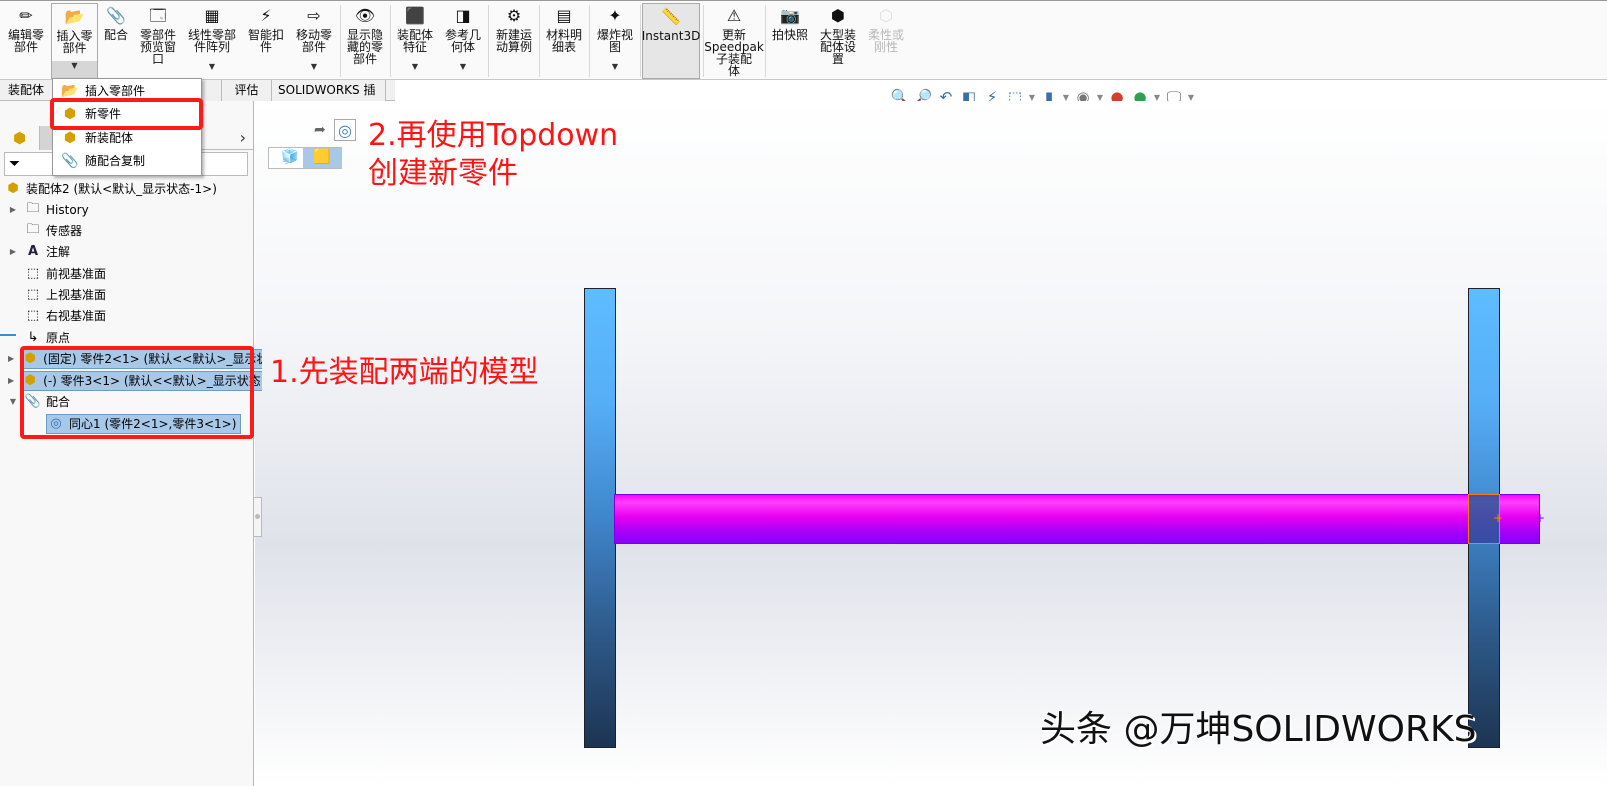 The width and height of the screenshot is (1607, 786). Describe the element at coordinates (212, 15) in the screenshot. I see `linear-pattern-icon: ▦` at that location.